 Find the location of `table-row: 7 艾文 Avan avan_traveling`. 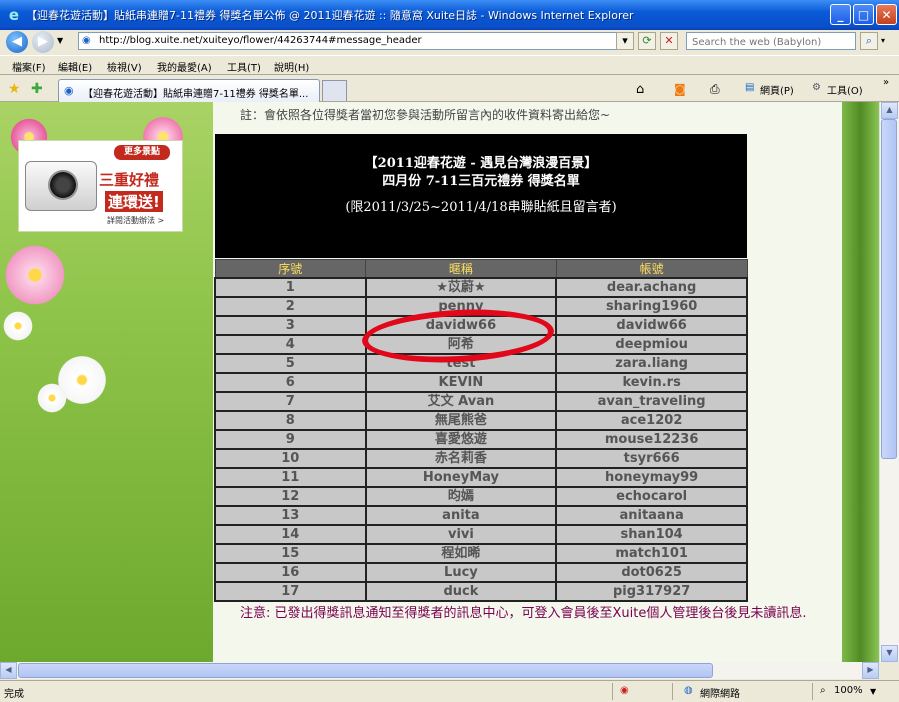

table-row: 7 艾文 Avan avan_traveling is located at coordinates (481, 401).